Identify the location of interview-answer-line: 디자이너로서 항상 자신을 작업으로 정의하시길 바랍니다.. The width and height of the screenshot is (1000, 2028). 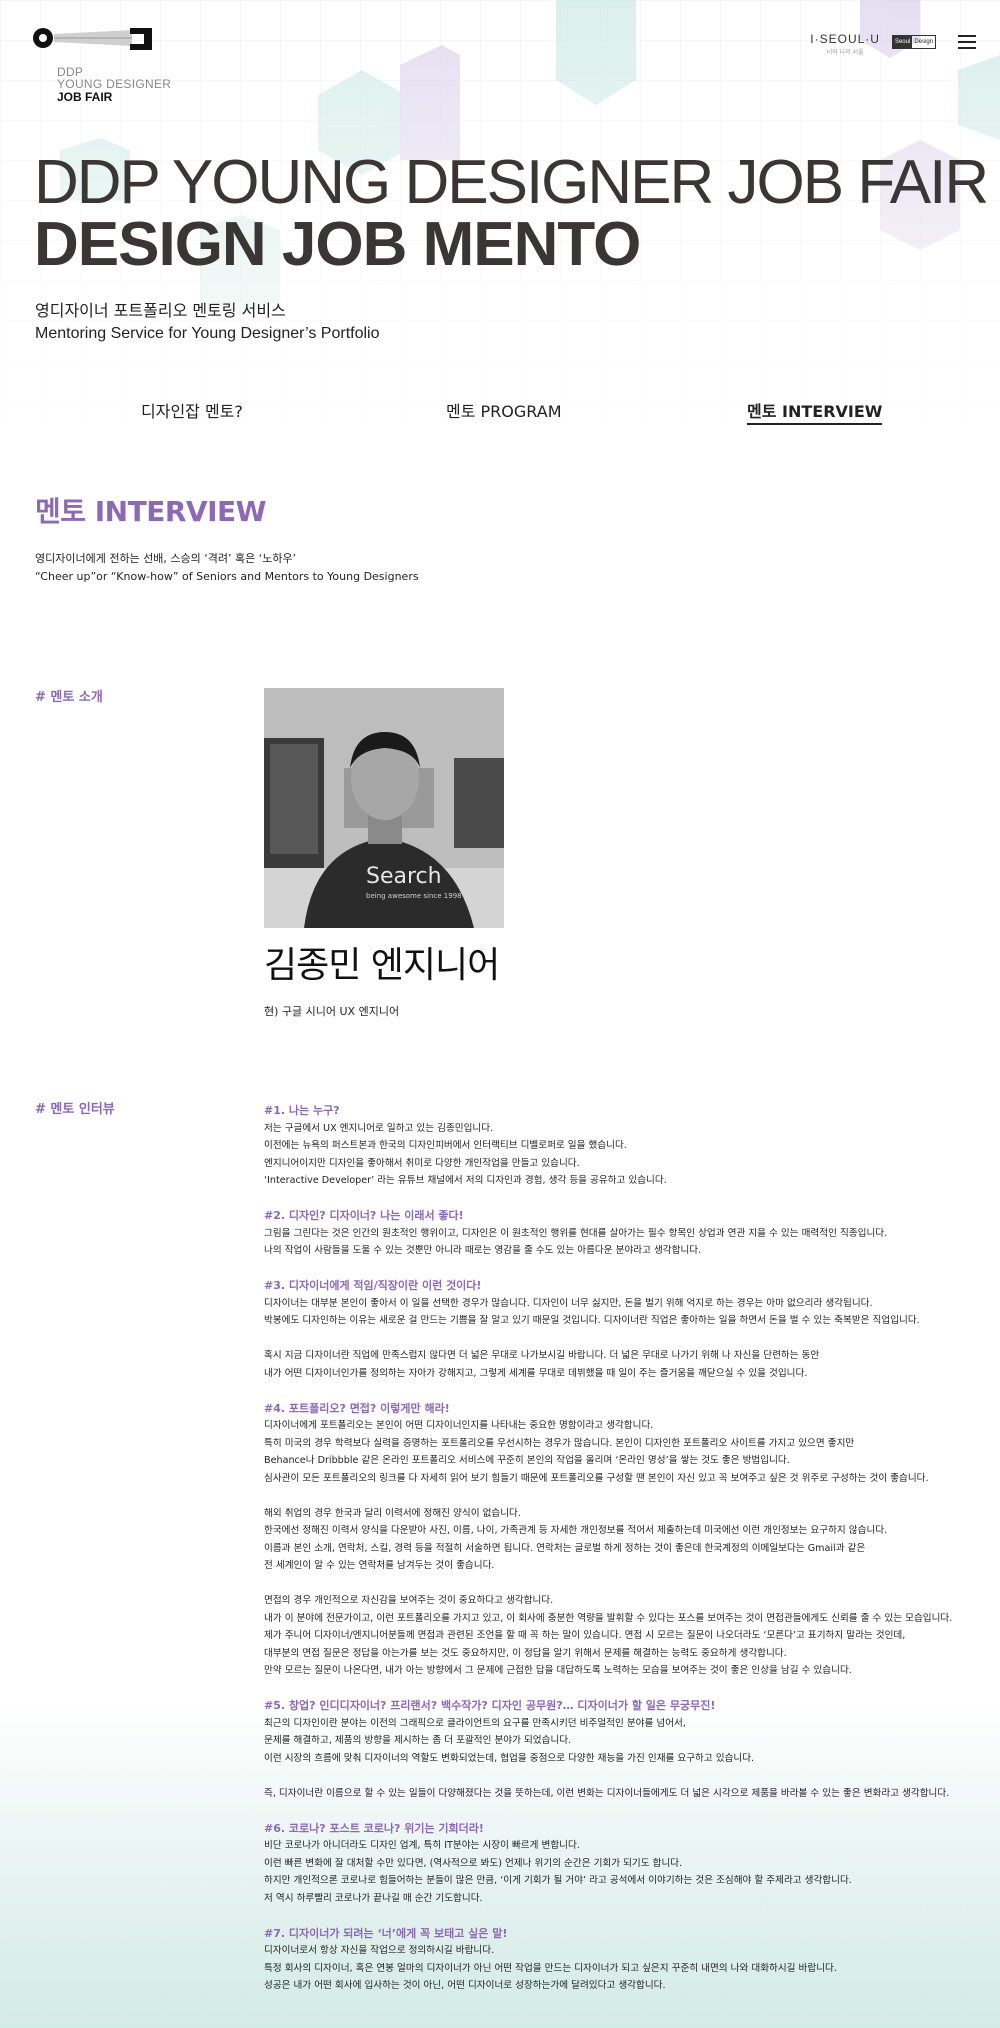
(379, 1950).